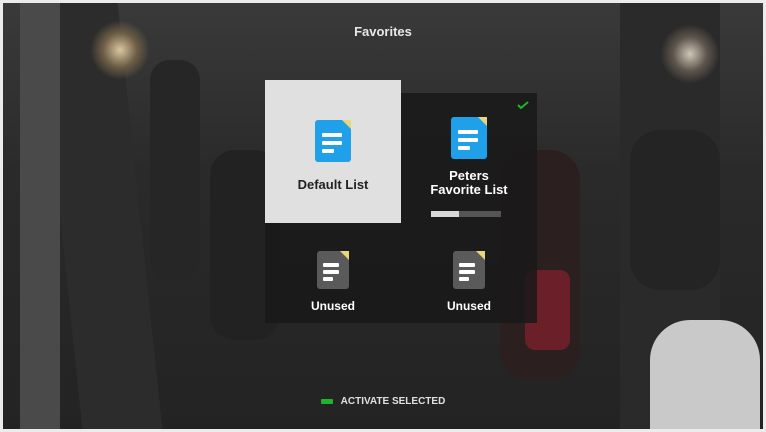 This screenshot has width=766, height=432. I want to click on list-tile-label: Peters Favorite List, so click(469, 182).